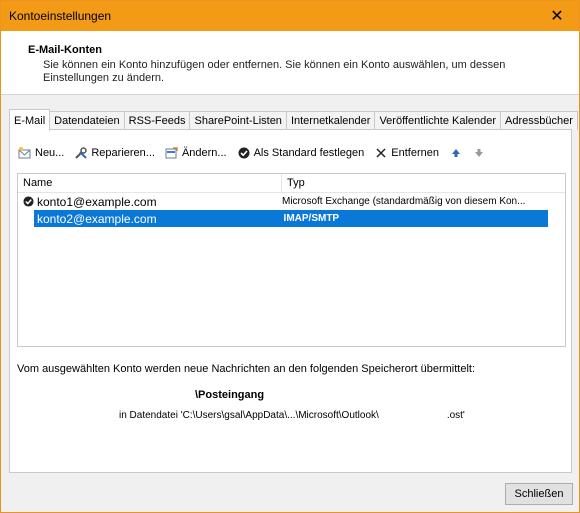 The height and width of the screenshot is (513, 580). I want to click on set-default-button: Als Standard festlegen, so click(301, 153).